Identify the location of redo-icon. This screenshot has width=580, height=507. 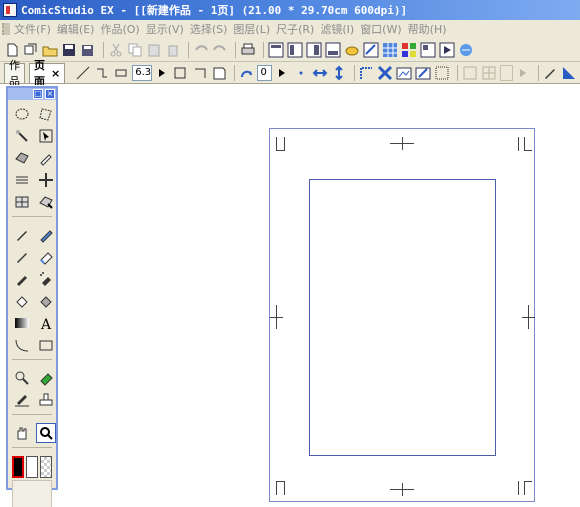
(220, 50).